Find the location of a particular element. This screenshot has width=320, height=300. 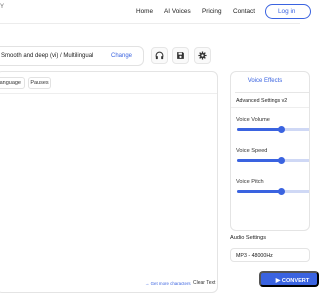

editor-toolbar: anguage Pauses is located at coordinates (108, 83).